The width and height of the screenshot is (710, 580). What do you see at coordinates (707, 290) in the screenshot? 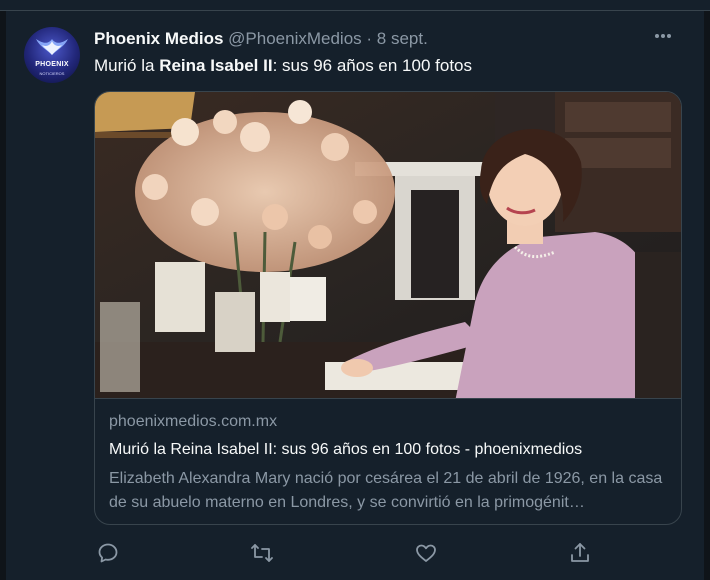
I see `window-right-edge` at bounding box center [707, 290].